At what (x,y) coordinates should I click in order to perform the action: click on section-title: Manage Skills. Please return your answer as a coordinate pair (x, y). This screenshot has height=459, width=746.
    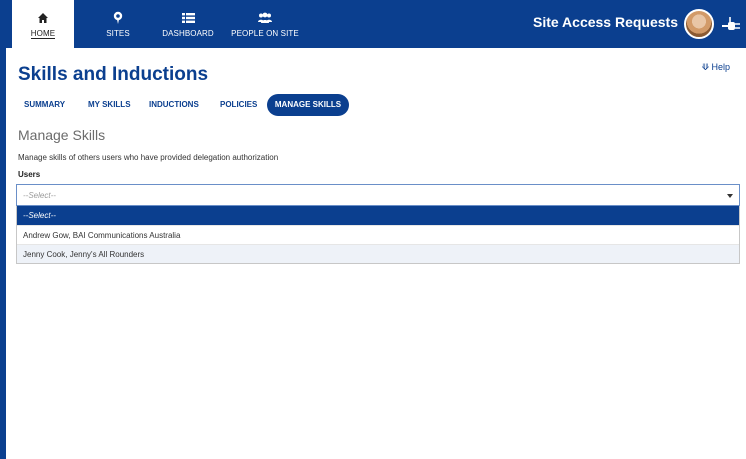
    Looking at the image, I should click on (62, 135).